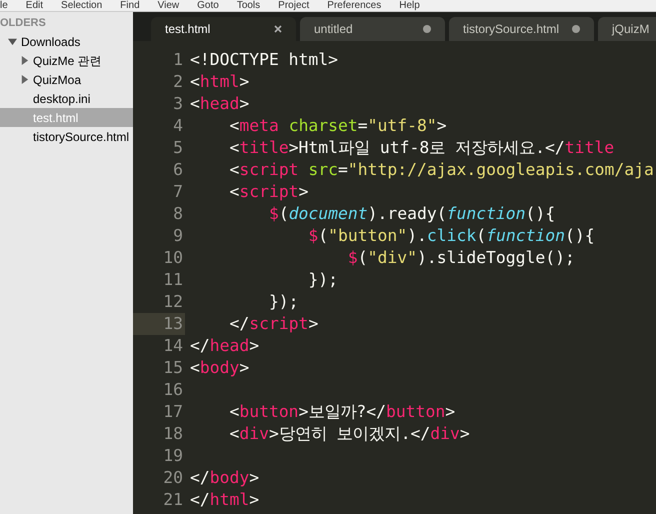 The width and height of the screenshot is (656, 514). I want to click on menu-item: Help, so click(409, 5).